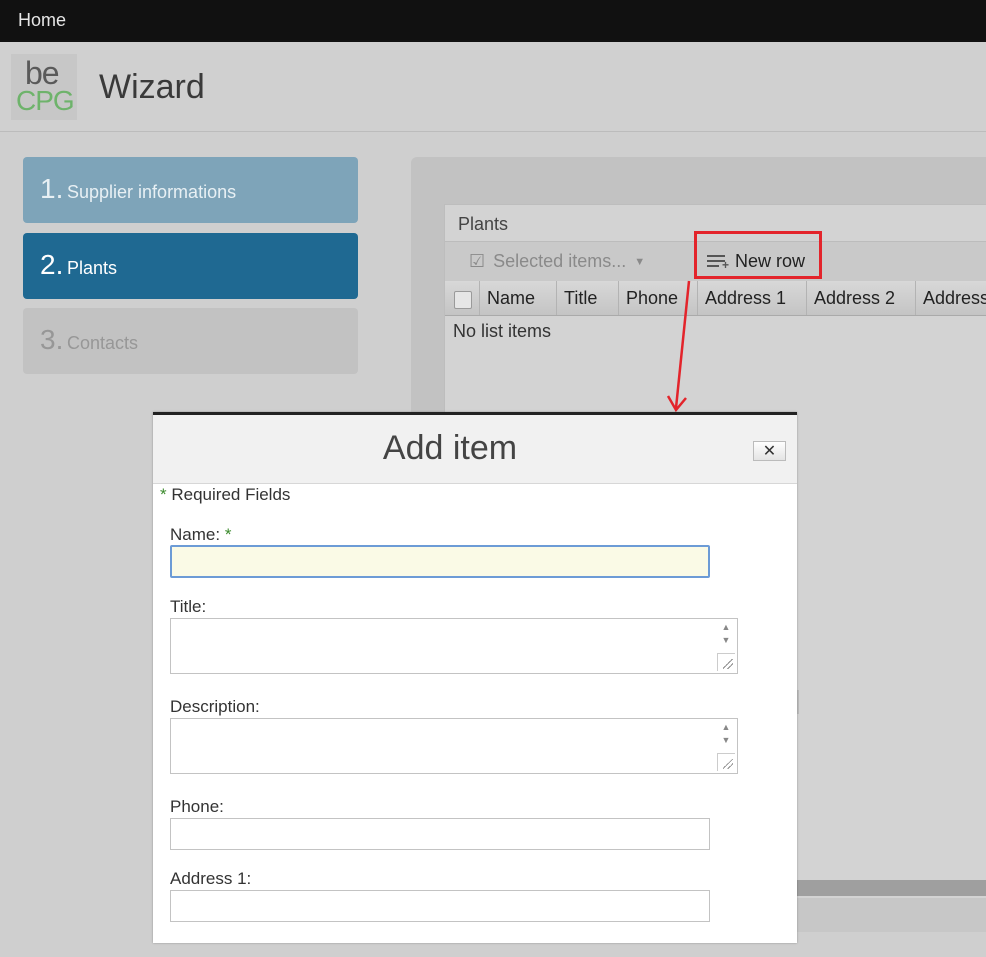 This screenshot has height=957, width=986. I want to click on description-textarea: ▲ ▼, so click(454, 746).